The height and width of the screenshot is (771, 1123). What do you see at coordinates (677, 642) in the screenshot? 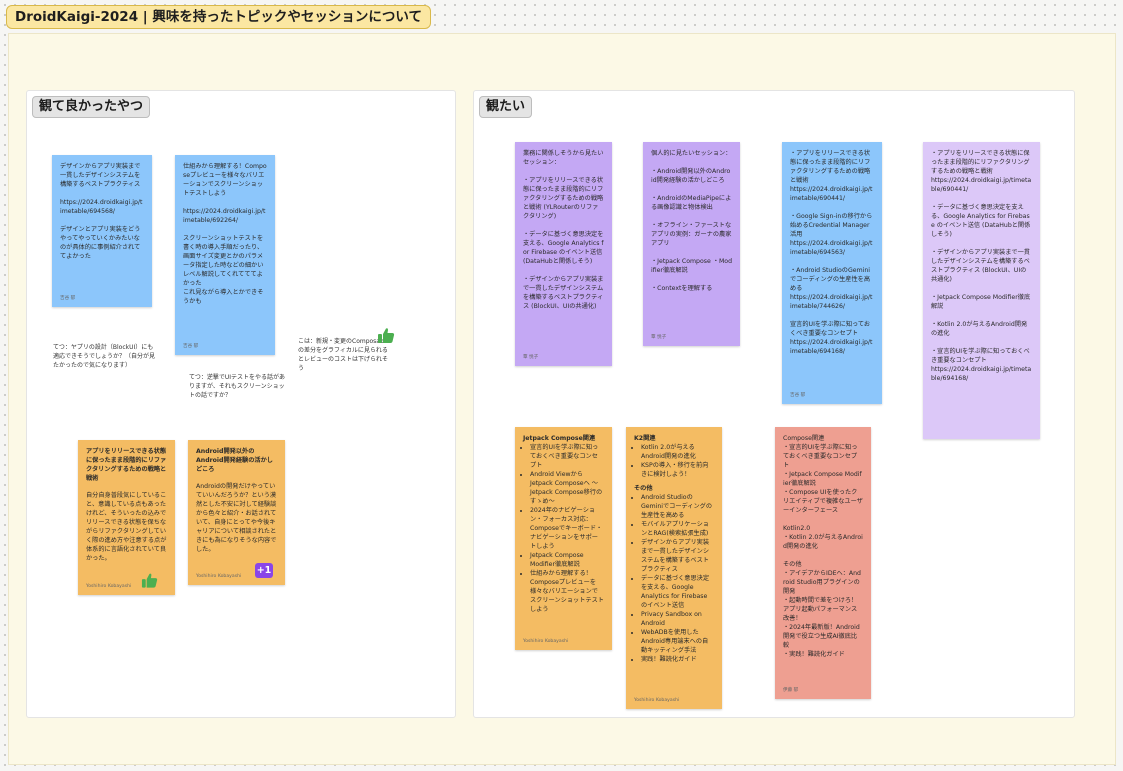
I see `list-item: WebADBを使用したAndroid専用端末への自動キッティング手法` at bounding box center [677, 642].